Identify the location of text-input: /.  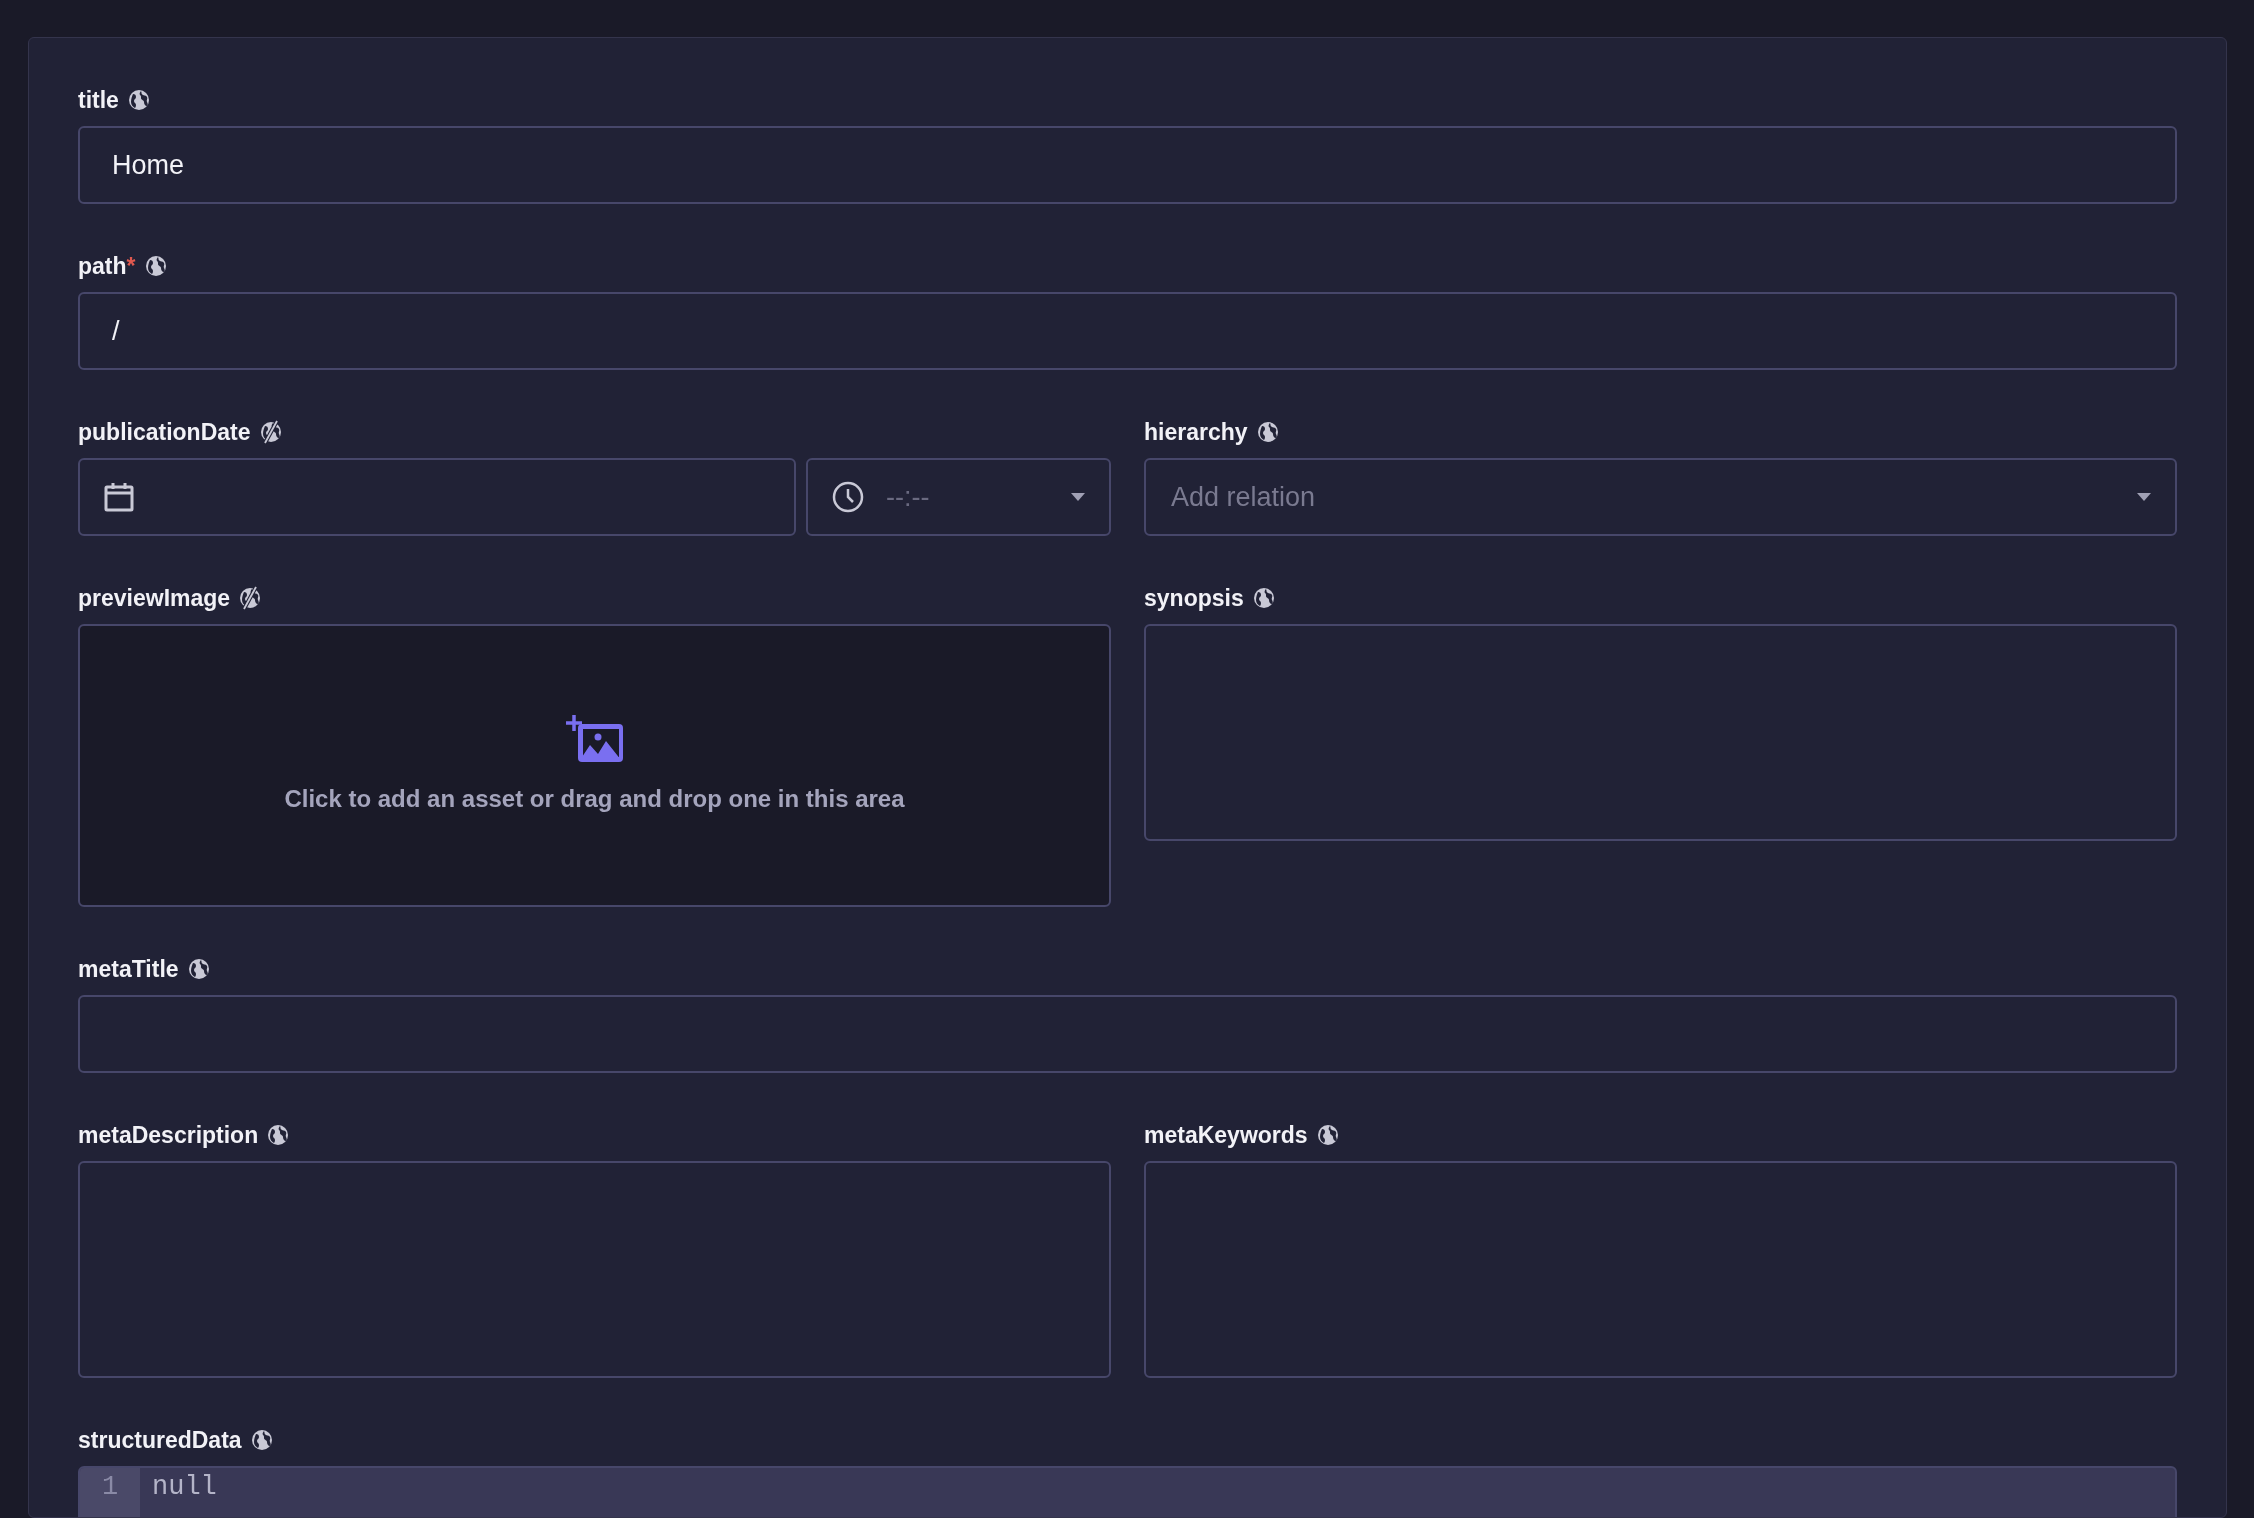
(1127, 331).